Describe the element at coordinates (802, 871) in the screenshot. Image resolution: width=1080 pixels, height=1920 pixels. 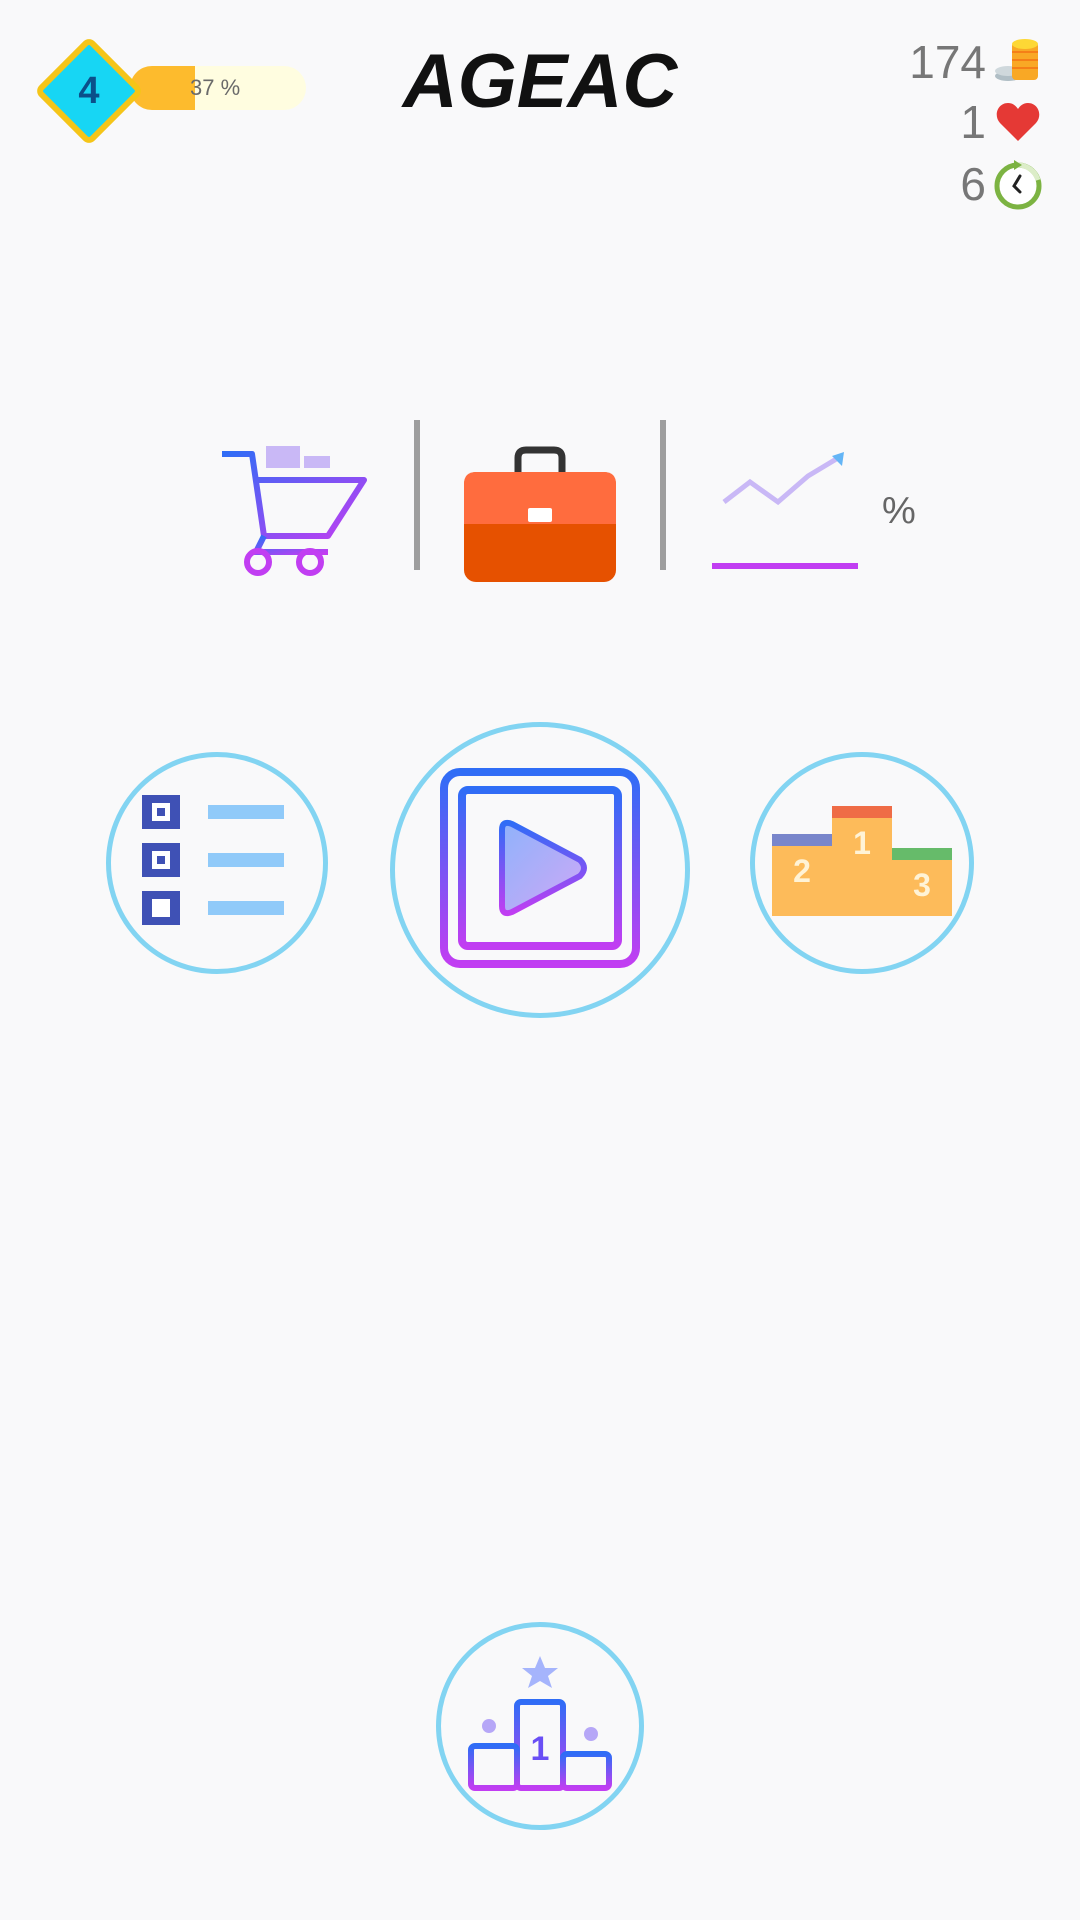
I see `svg-text: 2` at that location.